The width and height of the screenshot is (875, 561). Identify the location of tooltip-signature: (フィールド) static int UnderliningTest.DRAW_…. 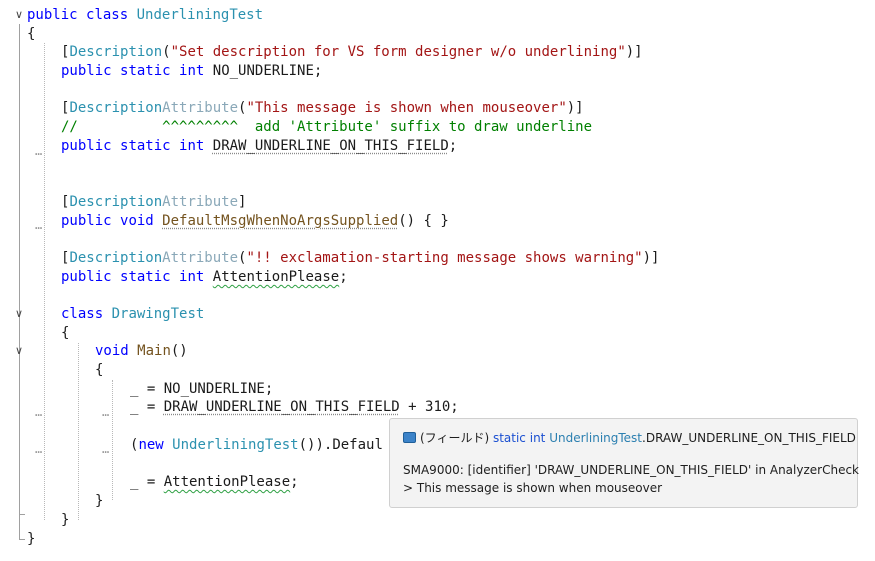
(629, 437).